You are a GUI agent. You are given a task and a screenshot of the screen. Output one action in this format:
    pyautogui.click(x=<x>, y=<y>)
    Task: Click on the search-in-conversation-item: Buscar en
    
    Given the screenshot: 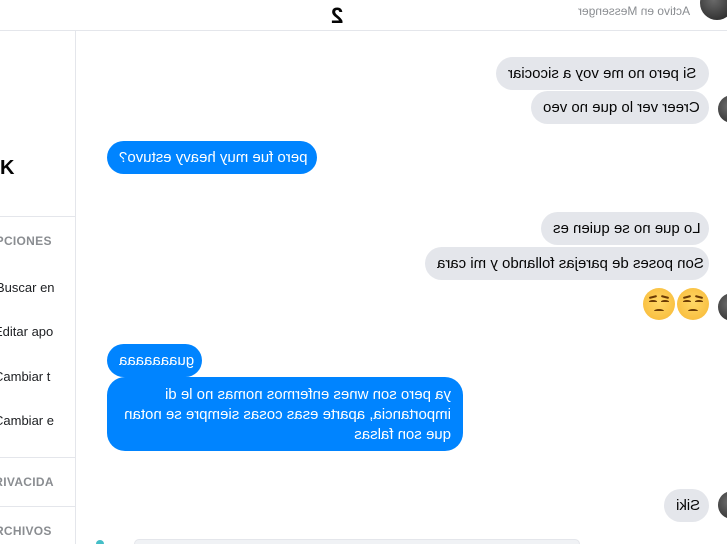 What is the action you would take?
    pyautogui.click(x=27, y=287)
    